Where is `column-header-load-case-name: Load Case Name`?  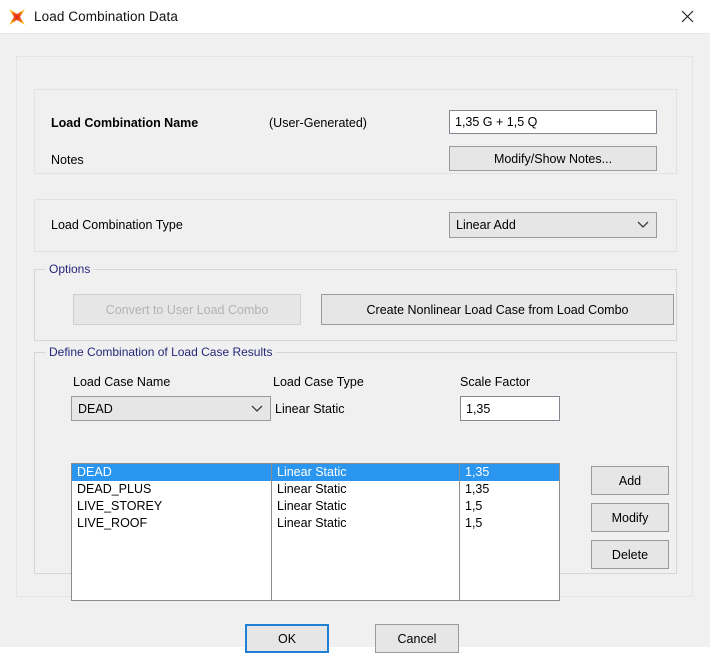
column-header-load-case-name: Load Case Name is located at coordinates (122, 382).